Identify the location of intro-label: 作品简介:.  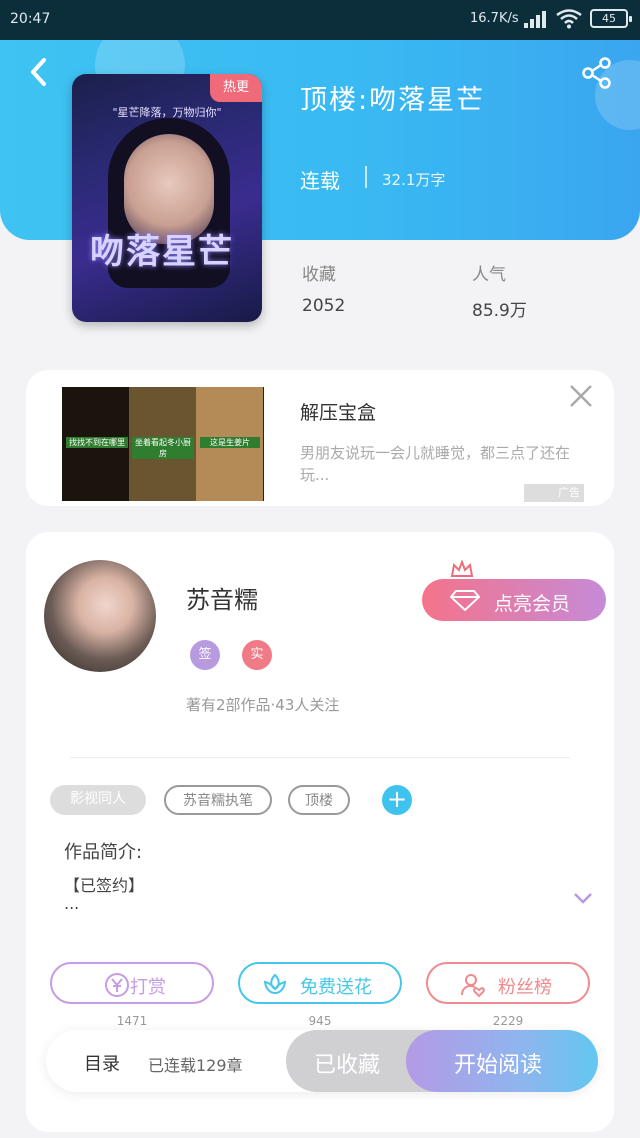
(103, 852).